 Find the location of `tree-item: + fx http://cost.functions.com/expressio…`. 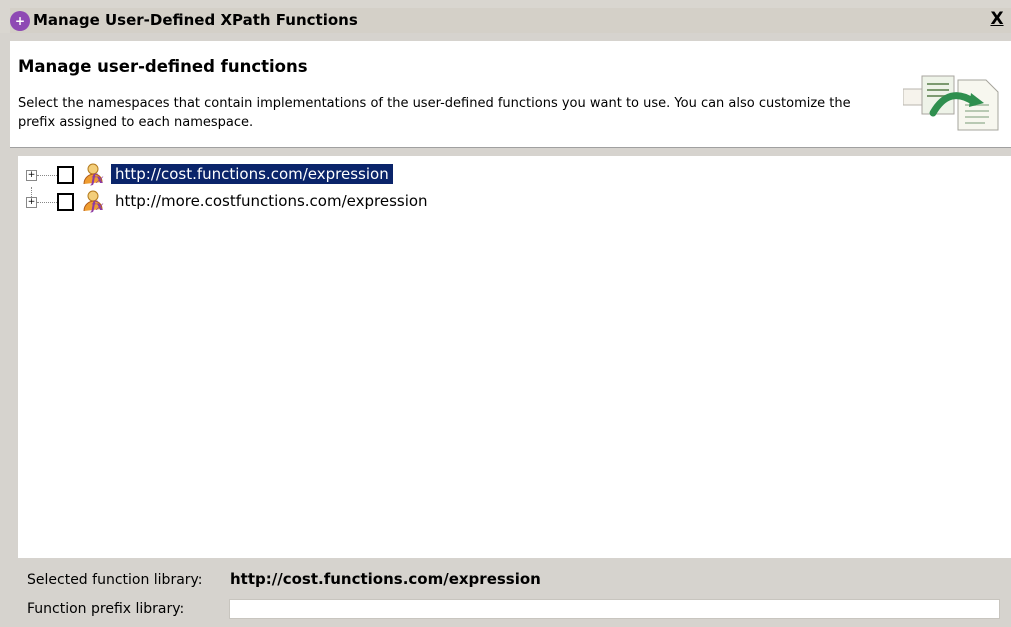

tree-item: + fx http://cost.functions.com/expressio… is located at coordinates (318, 175).